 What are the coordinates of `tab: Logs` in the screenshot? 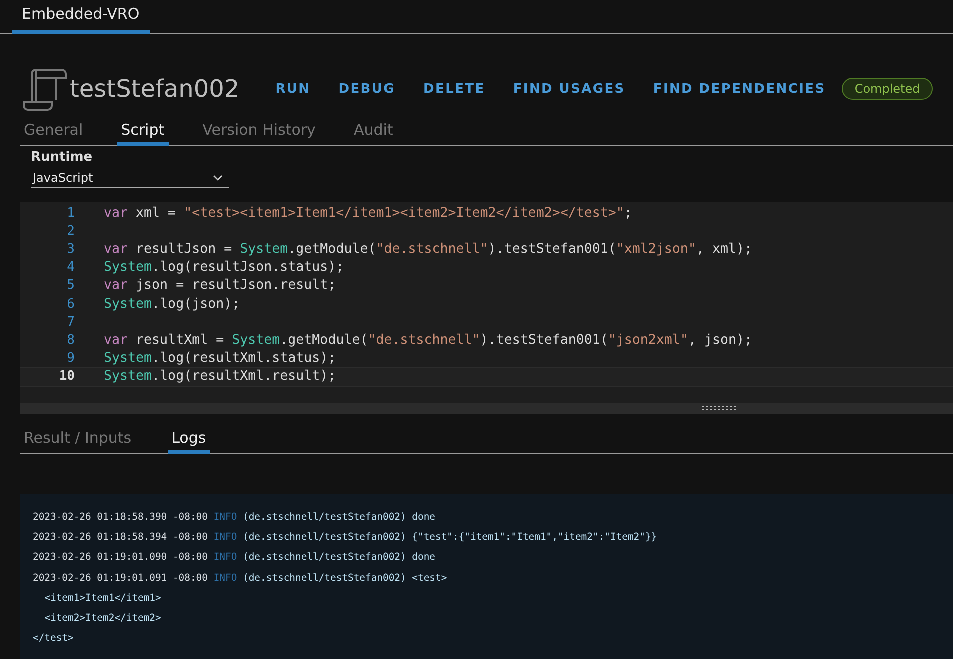 It's located at (189, 441).